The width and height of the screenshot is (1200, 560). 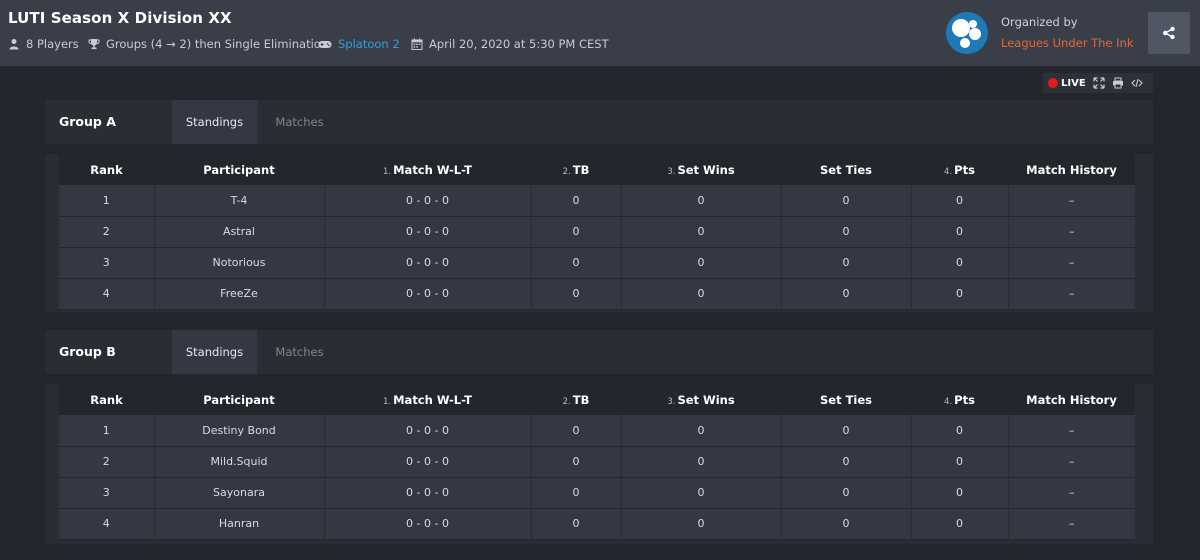 What do you see at coordinates (107, 462) in the screenshot?
I see `rank-cell: 2` at bounding box center [107, 462].